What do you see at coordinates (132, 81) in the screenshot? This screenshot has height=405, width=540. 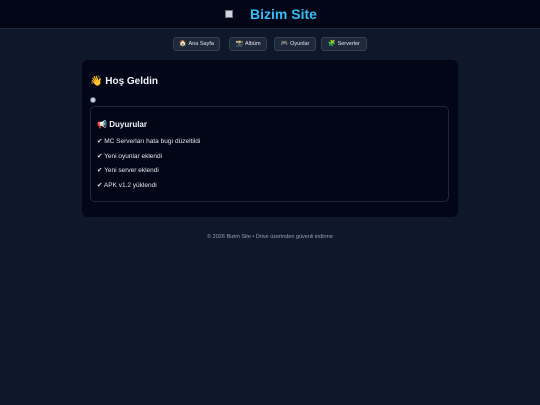 I see `welcome-title: Hoş Geldin` at bounding box center [132, 81].